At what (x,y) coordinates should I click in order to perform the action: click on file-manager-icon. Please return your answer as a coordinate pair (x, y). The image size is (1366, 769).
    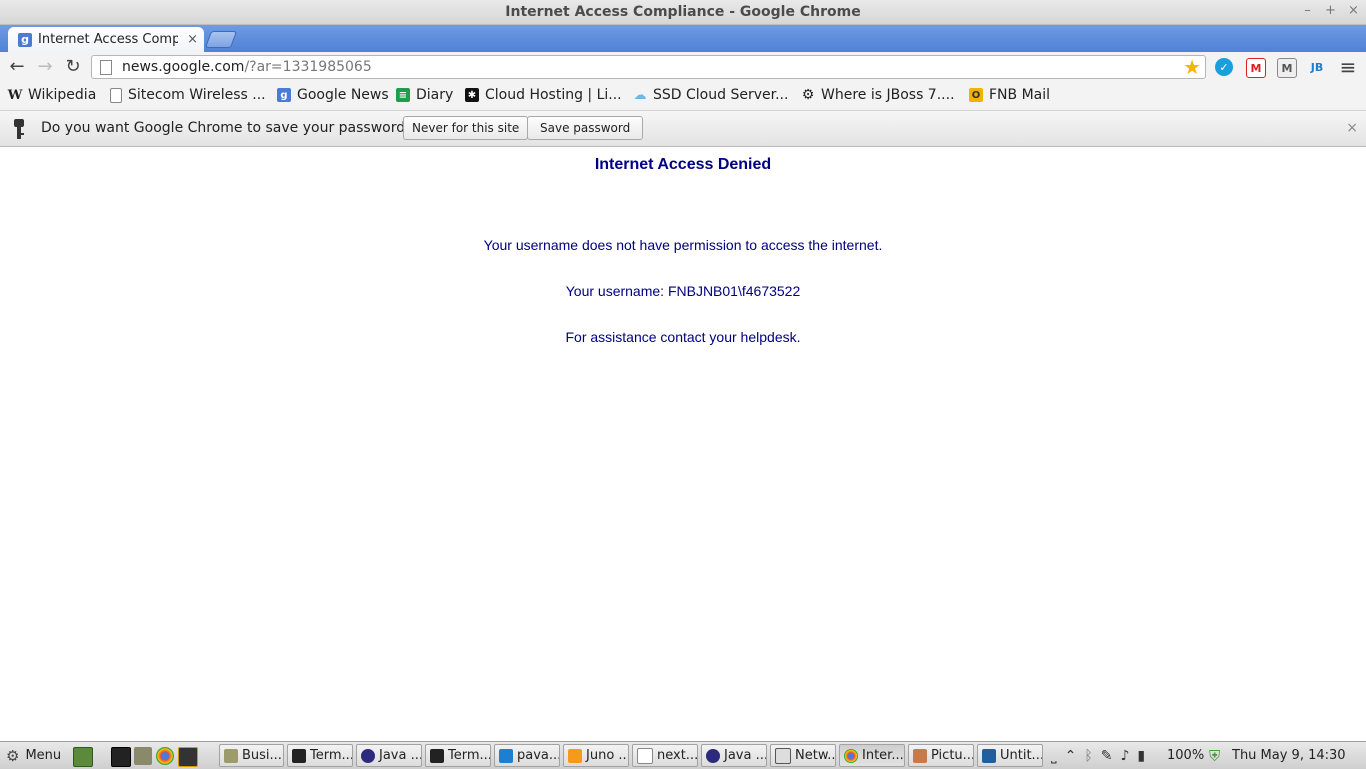
    Looking at the image, I should click on (143, 756).